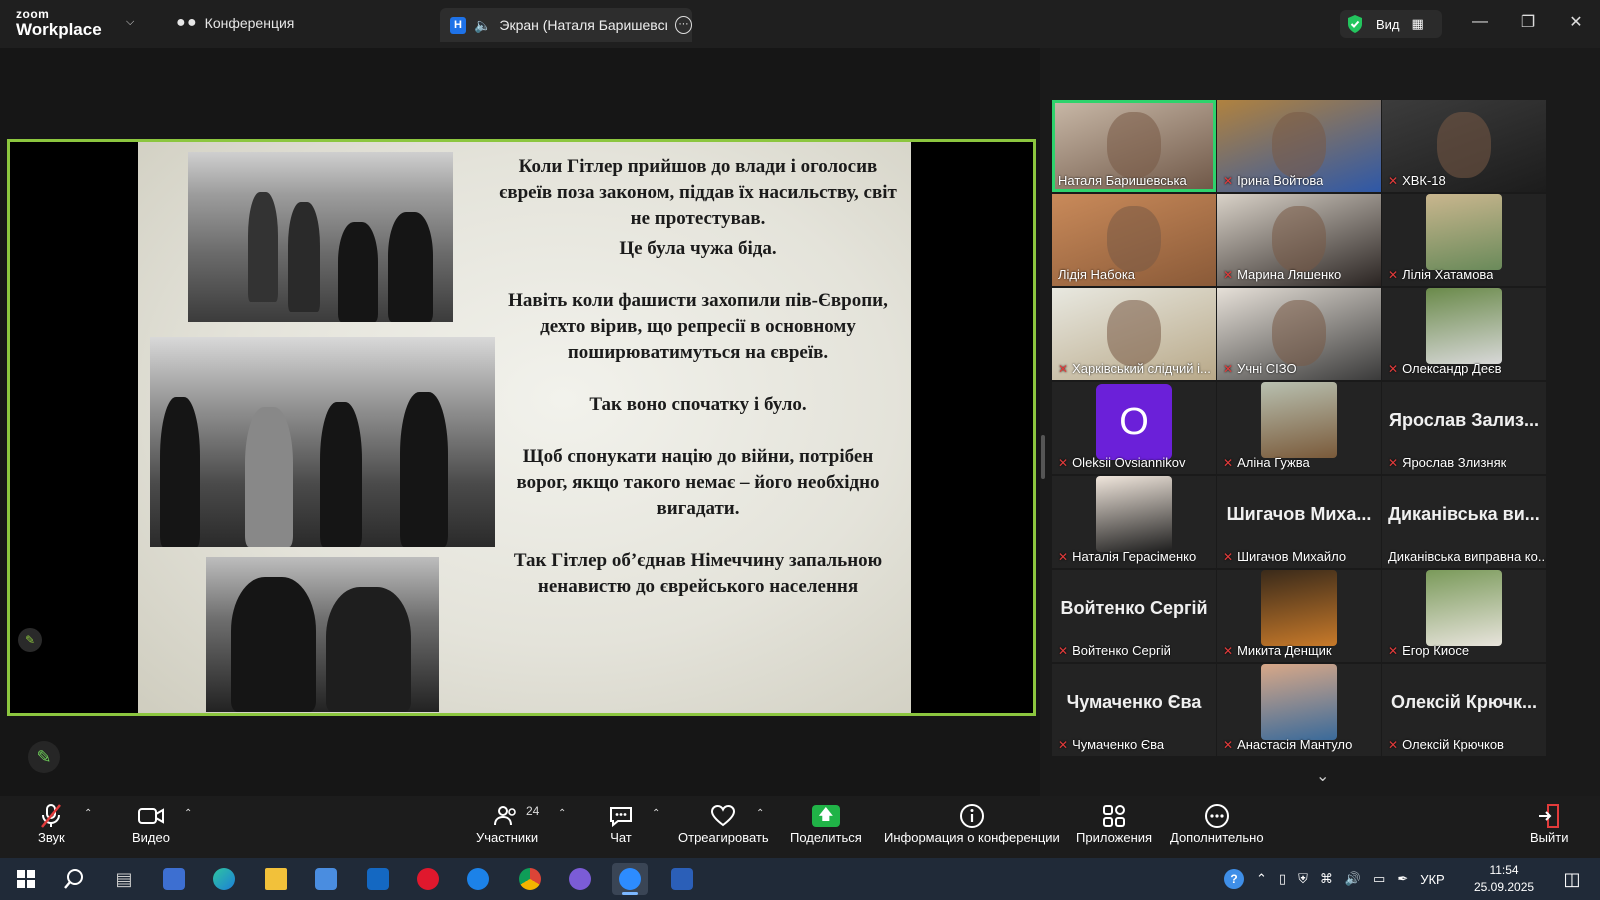 This screenshot has height=900, width=1600. Describe the element at coordinates (1464, 146) in the screenshot. I see `participant-tile: ✕ ХВК-18` at that location.